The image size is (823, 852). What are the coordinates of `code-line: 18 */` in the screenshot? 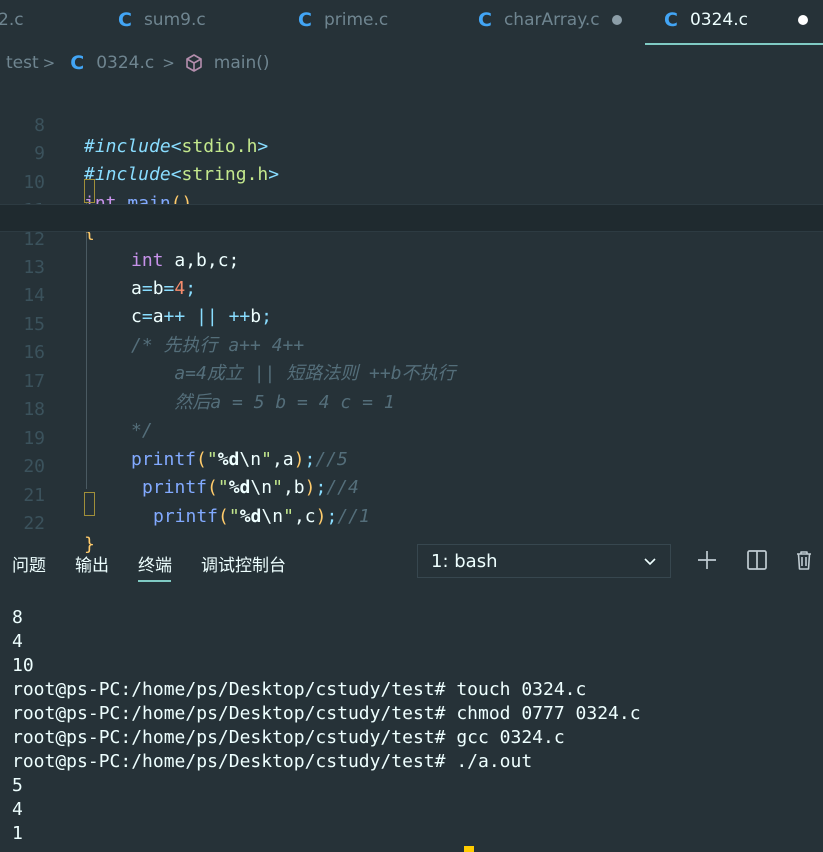 It's located at (411, 408).